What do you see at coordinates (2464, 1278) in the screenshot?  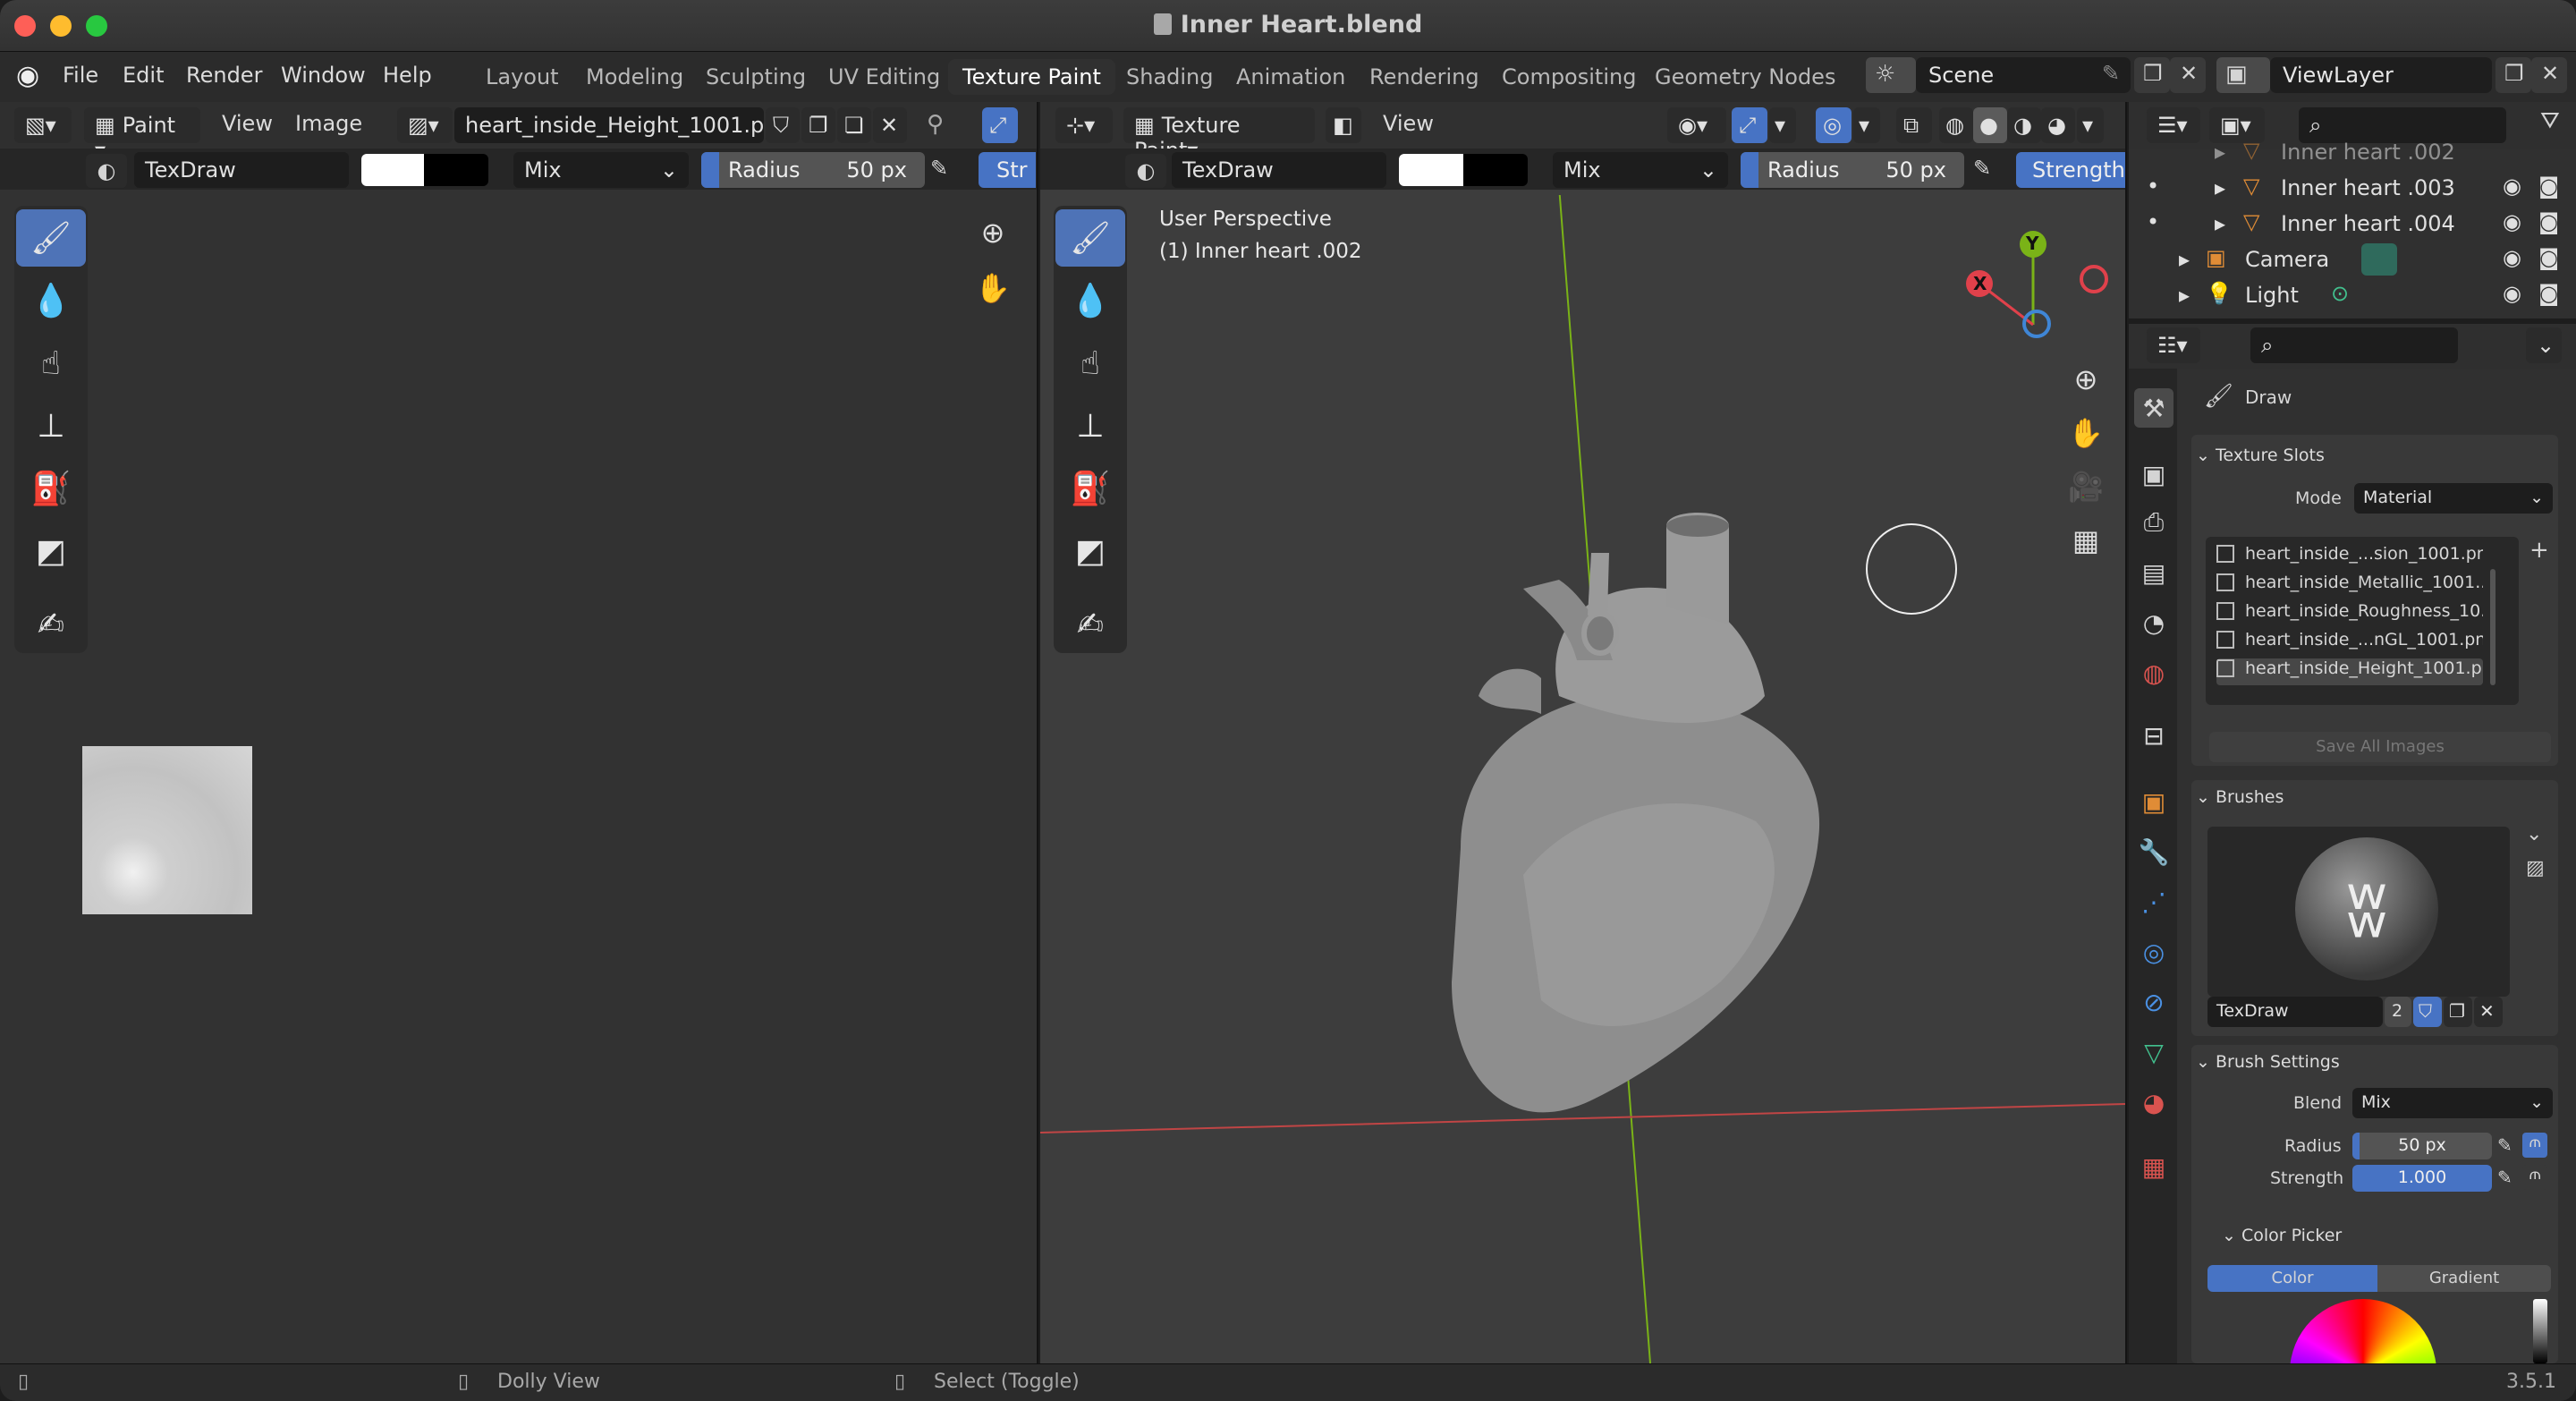 I see `gradient-tab: Gradient` at bounding box center [2464, 1278].